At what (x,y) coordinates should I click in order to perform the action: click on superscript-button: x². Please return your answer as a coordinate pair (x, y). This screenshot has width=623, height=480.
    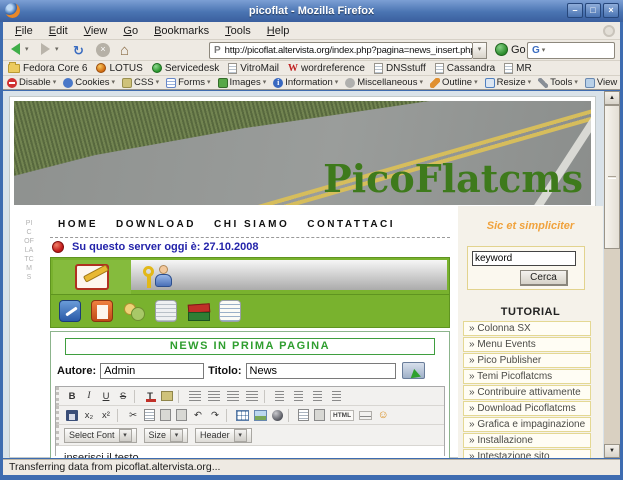
    Looking at the image, I should click on (106, 415).